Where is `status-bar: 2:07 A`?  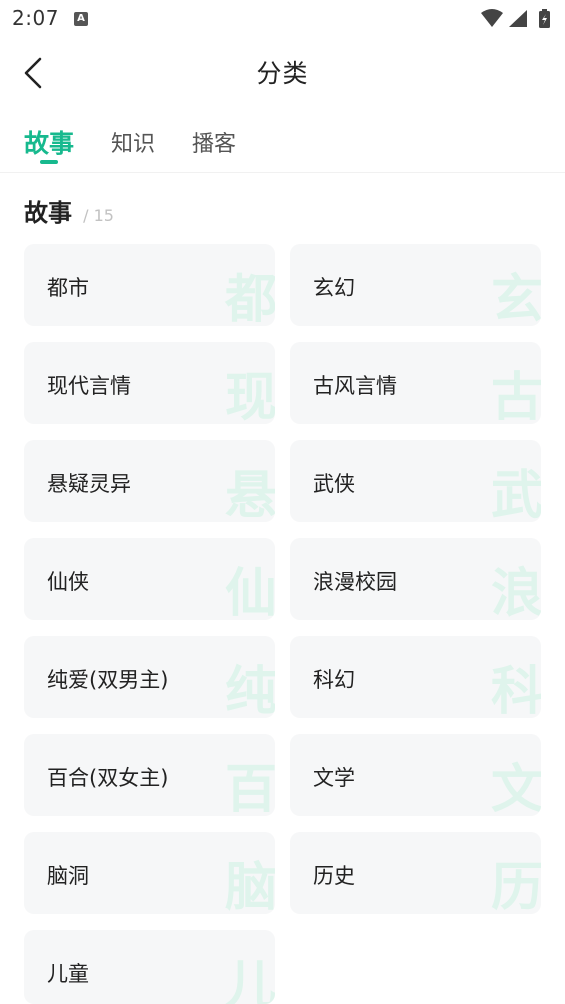 status-bar: 2:07 A is located at coordinates (282, 19).